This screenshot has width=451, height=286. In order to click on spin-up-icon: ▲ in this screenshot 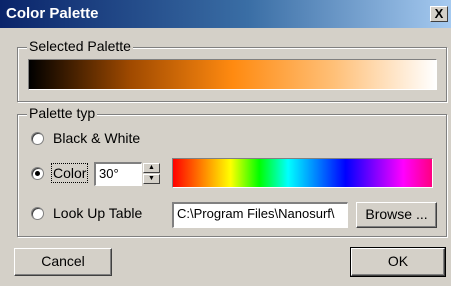, I will do `click(151, 167)`.